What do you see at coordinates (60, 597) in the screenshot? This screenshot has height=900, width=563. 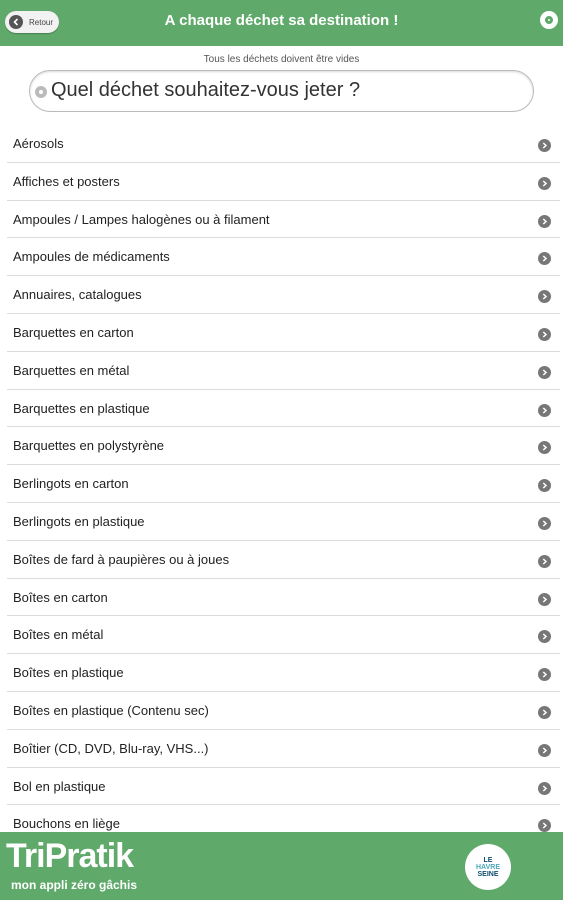 I see `list-item-label: Boîtes en carton` at bounding box center [60, 597].